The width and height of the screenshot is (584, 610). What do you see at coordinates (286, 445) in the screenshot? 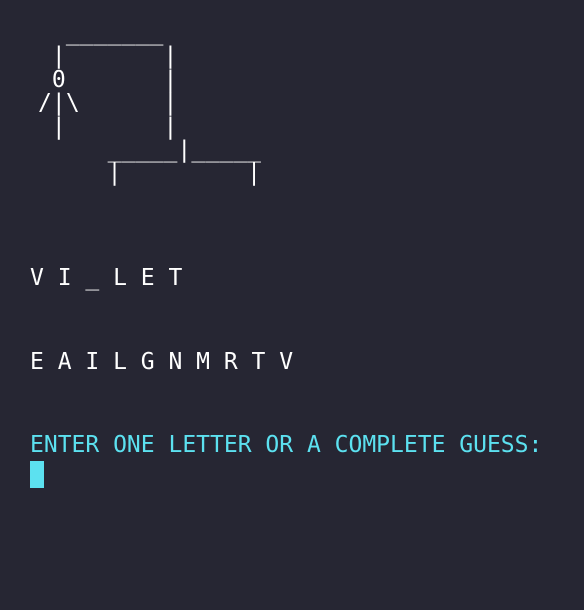
I see `guess-prompt: ENTER ONE LETTER OR A COMPLETE GUESS:` at bounding box center [286, 445].